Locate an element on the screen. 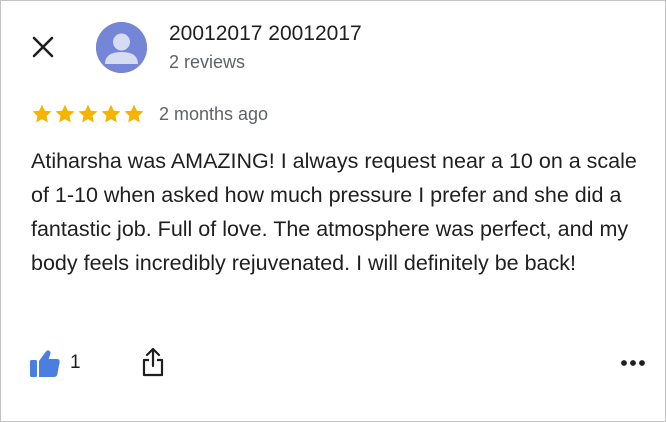  rating-row: 2 months ago is located at coordinates (149, 114).